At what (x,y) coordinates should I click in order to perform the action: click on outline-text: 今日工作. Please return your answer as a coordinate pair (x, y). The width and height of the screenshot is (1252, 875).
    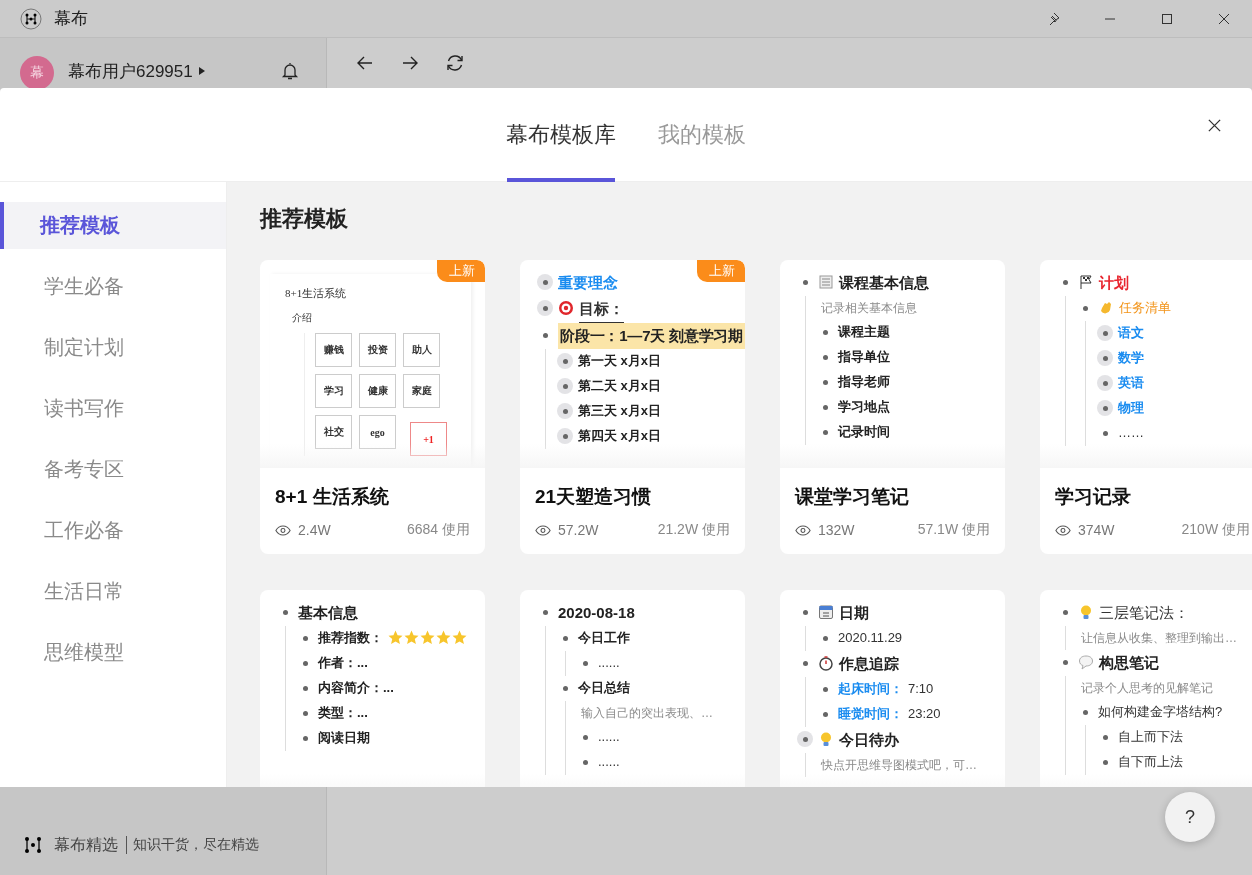
    Looking at the image, I should click on (604, 638).